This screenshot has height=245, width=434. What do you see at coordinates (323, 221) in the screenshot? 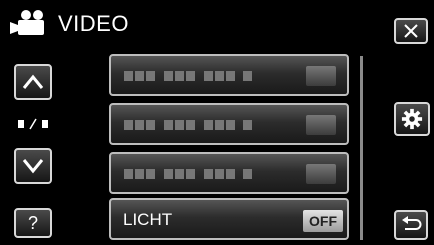
I see `status-badge: OFF` at bounding box center [323, 221].